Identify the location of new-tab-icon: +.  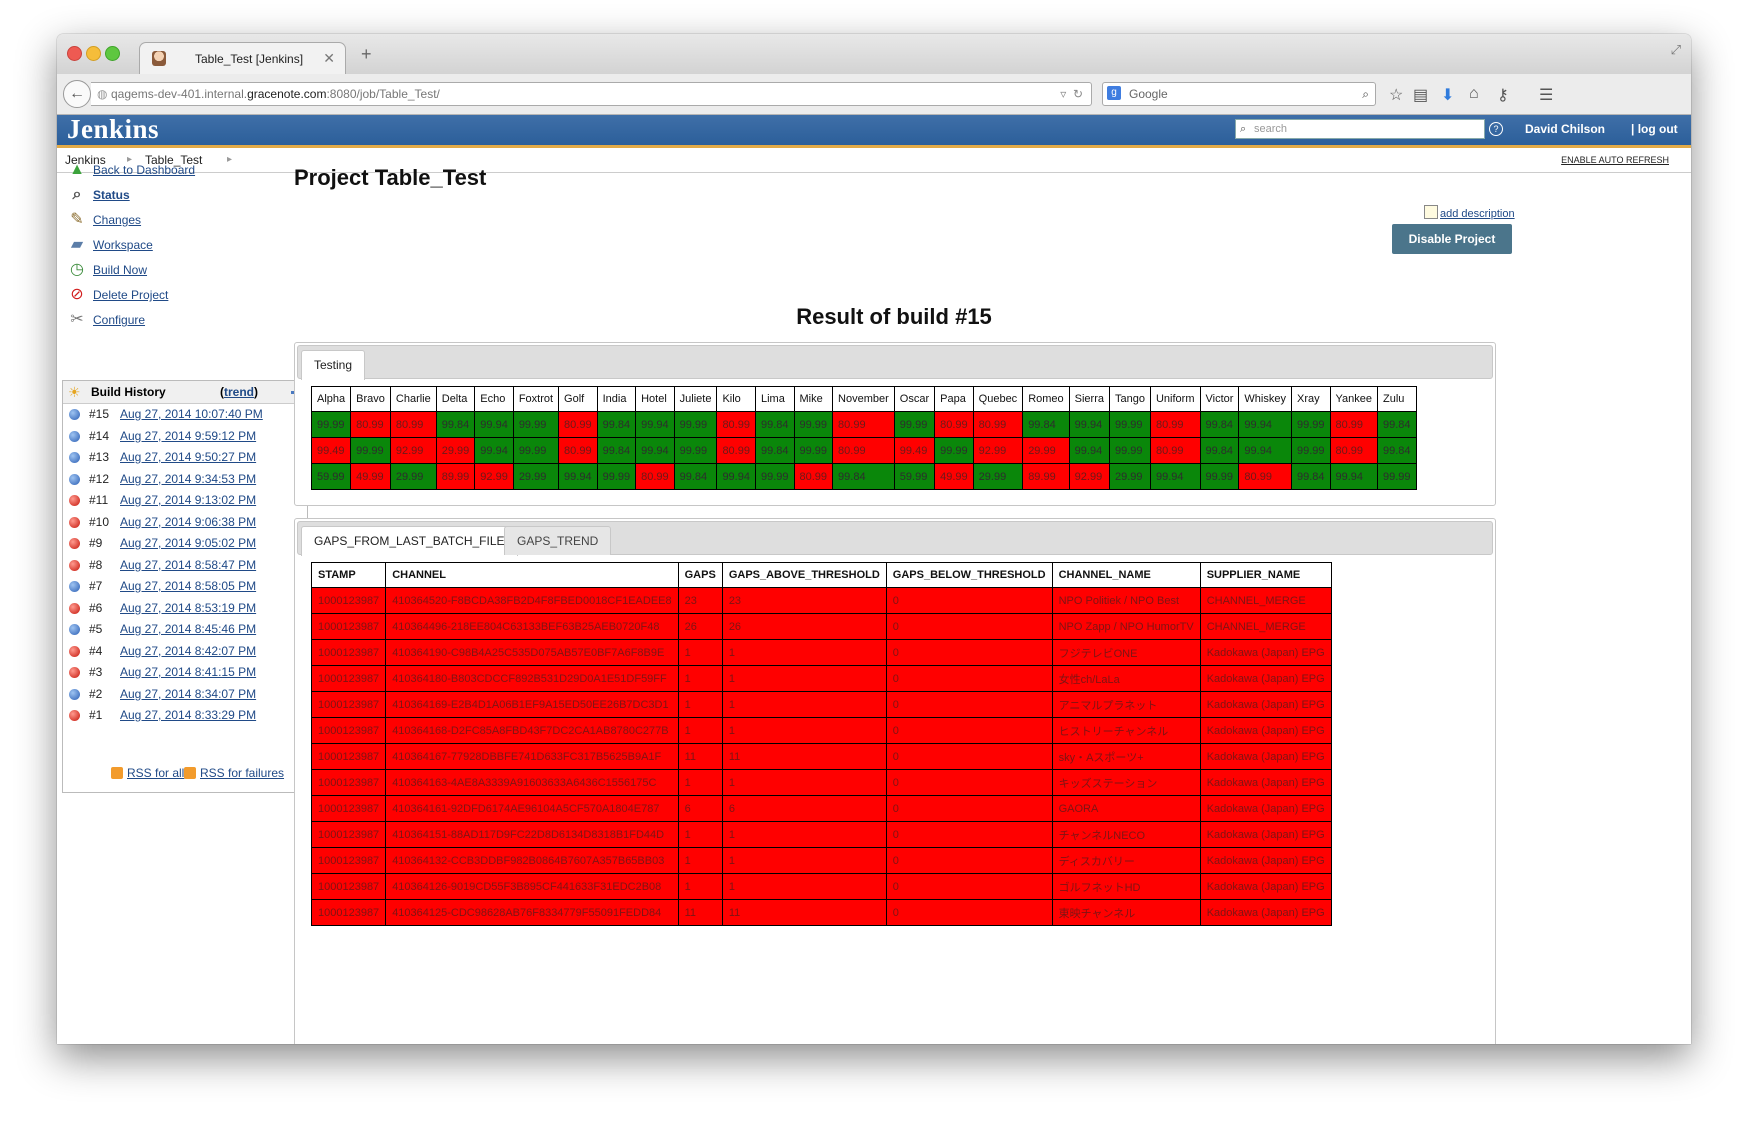
(366, 54).